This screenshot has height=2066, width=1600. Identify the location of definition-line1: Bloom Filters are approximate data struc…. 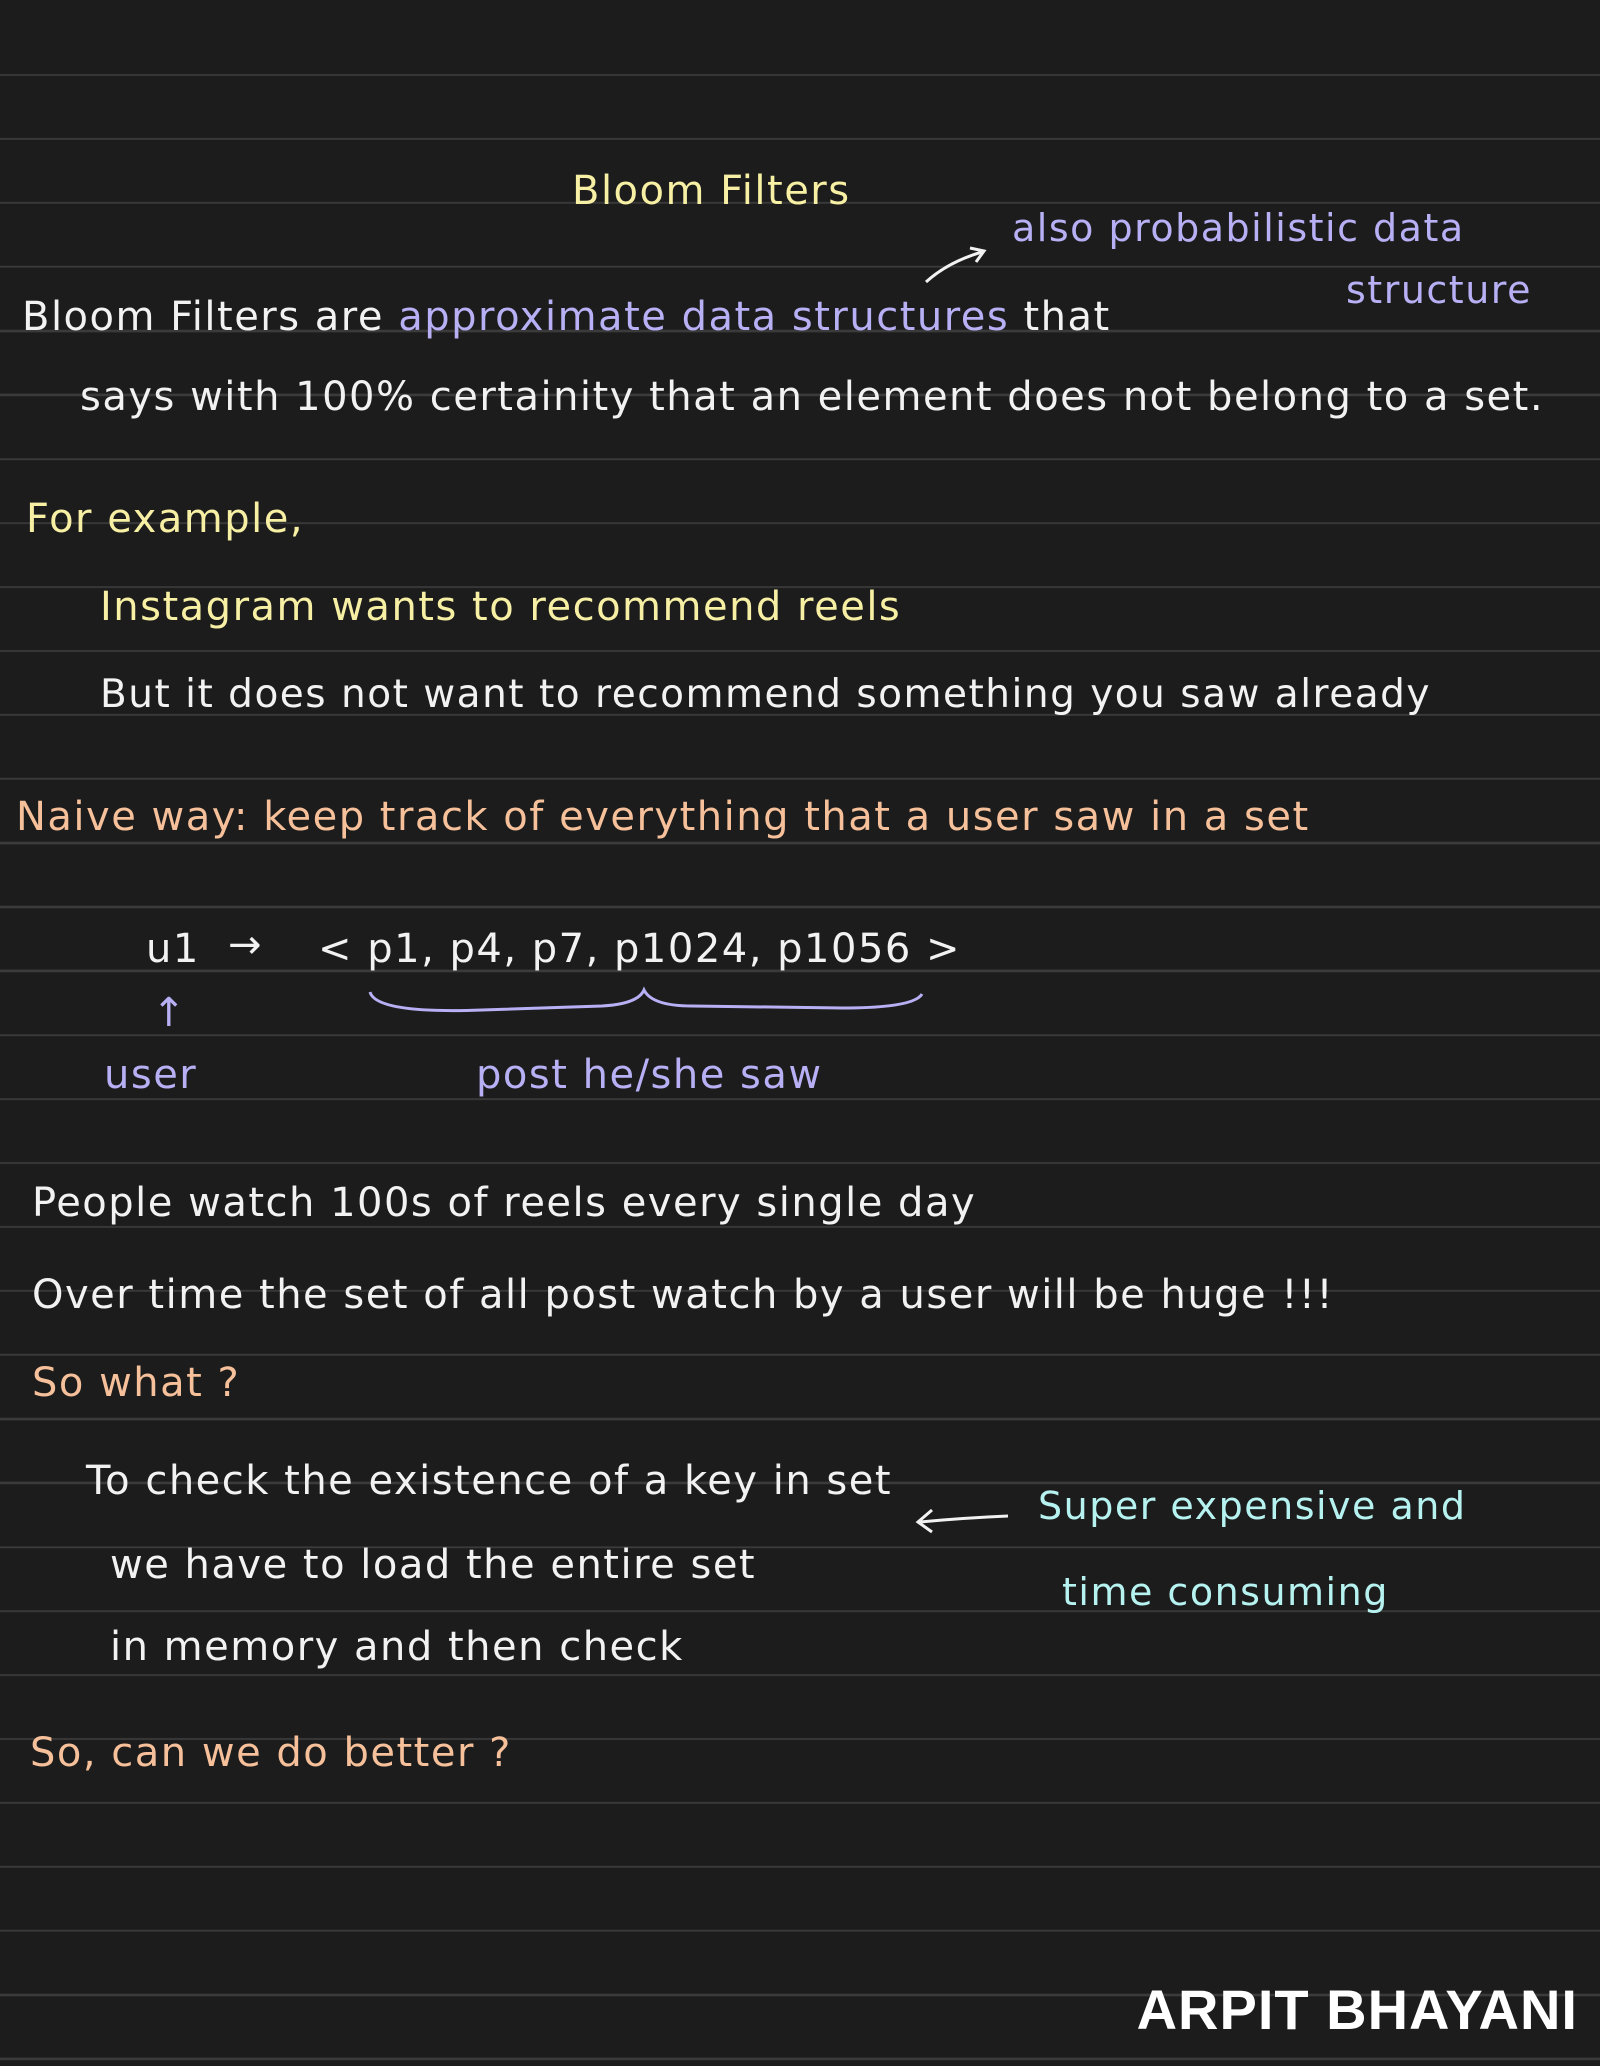
(566, 317).